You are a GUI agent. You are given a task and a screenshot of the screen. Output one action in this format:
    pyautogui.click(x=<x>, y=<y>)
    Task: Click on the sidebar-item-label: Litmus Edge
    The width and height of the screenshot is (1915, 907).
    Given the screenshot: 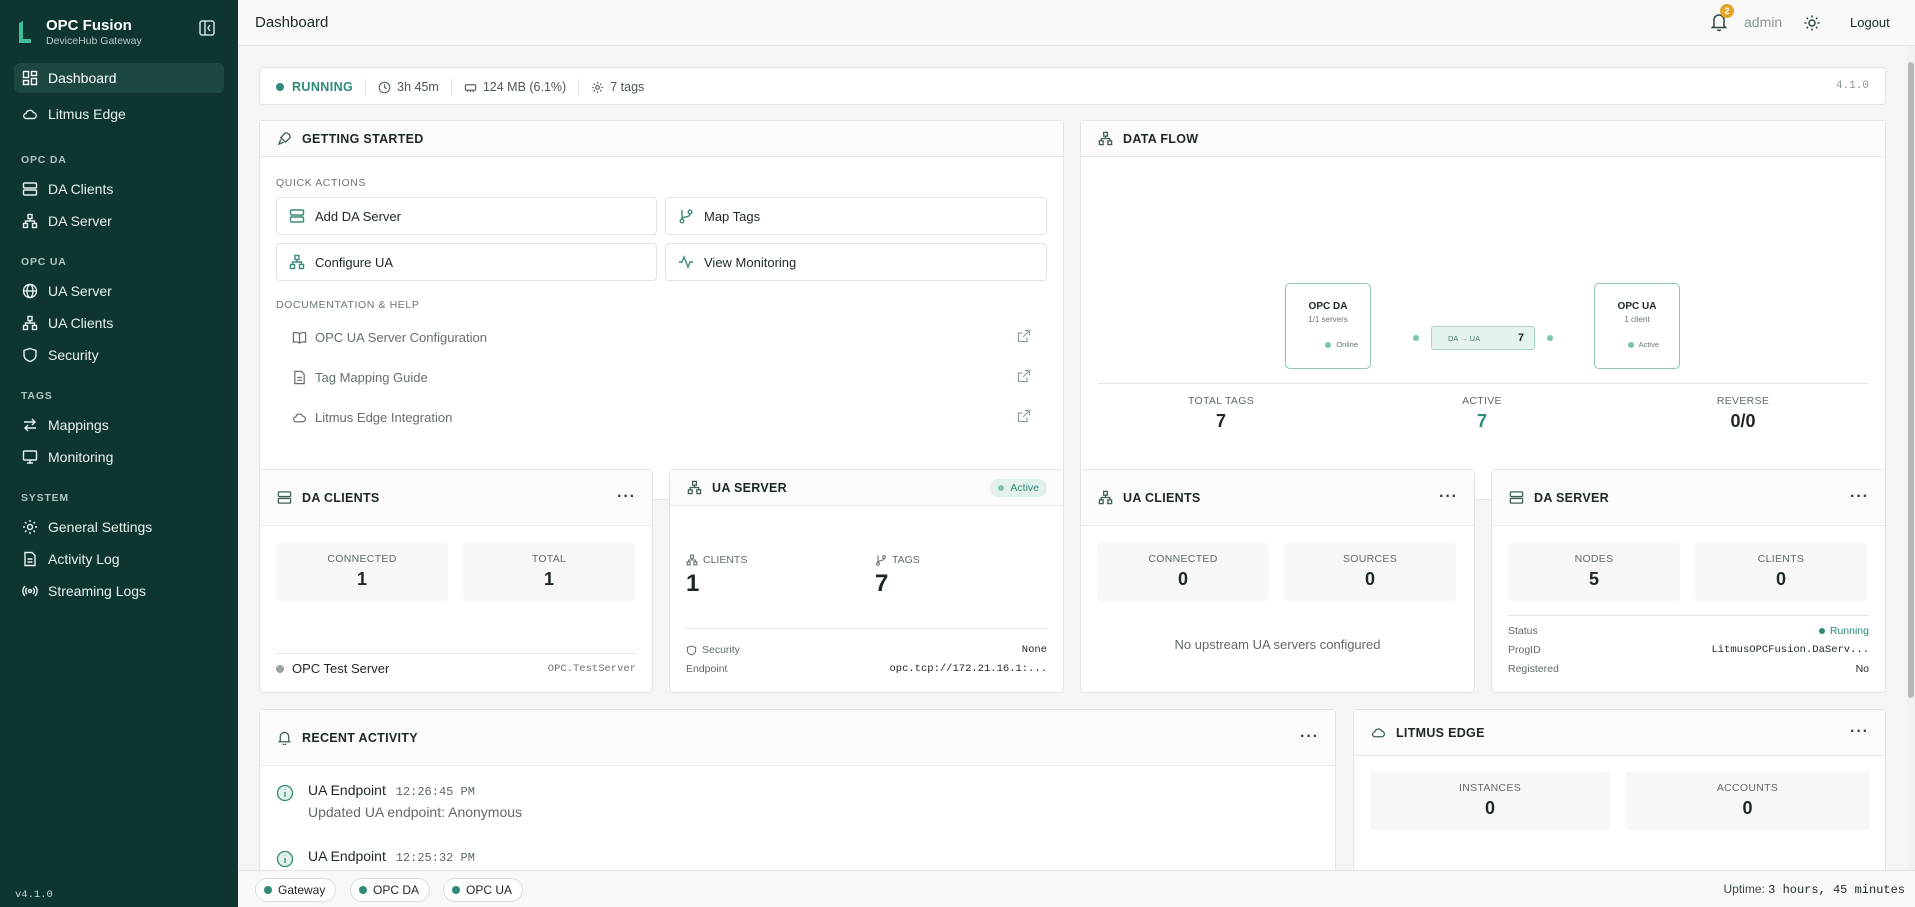 What is the action you would take?
    pyautogui.click(x=87, y=114)
    